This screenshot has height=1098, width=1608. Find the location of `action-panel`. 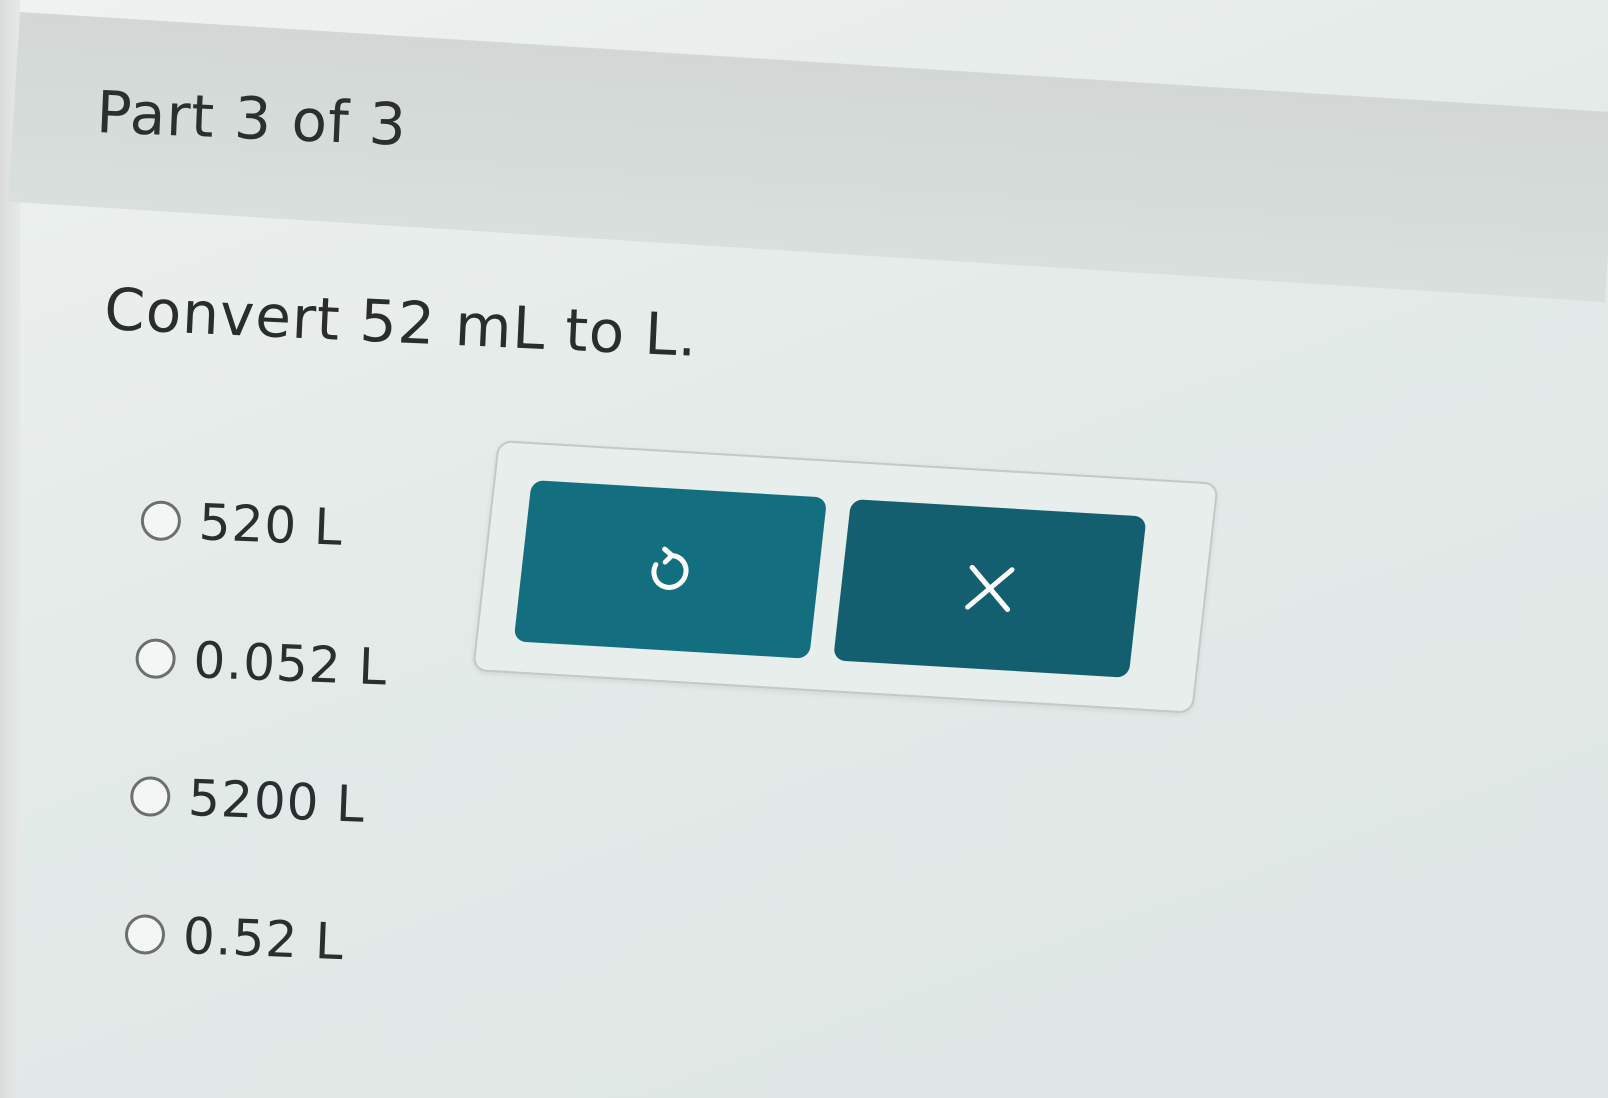

action-panel is located at coordinates (845, 577).